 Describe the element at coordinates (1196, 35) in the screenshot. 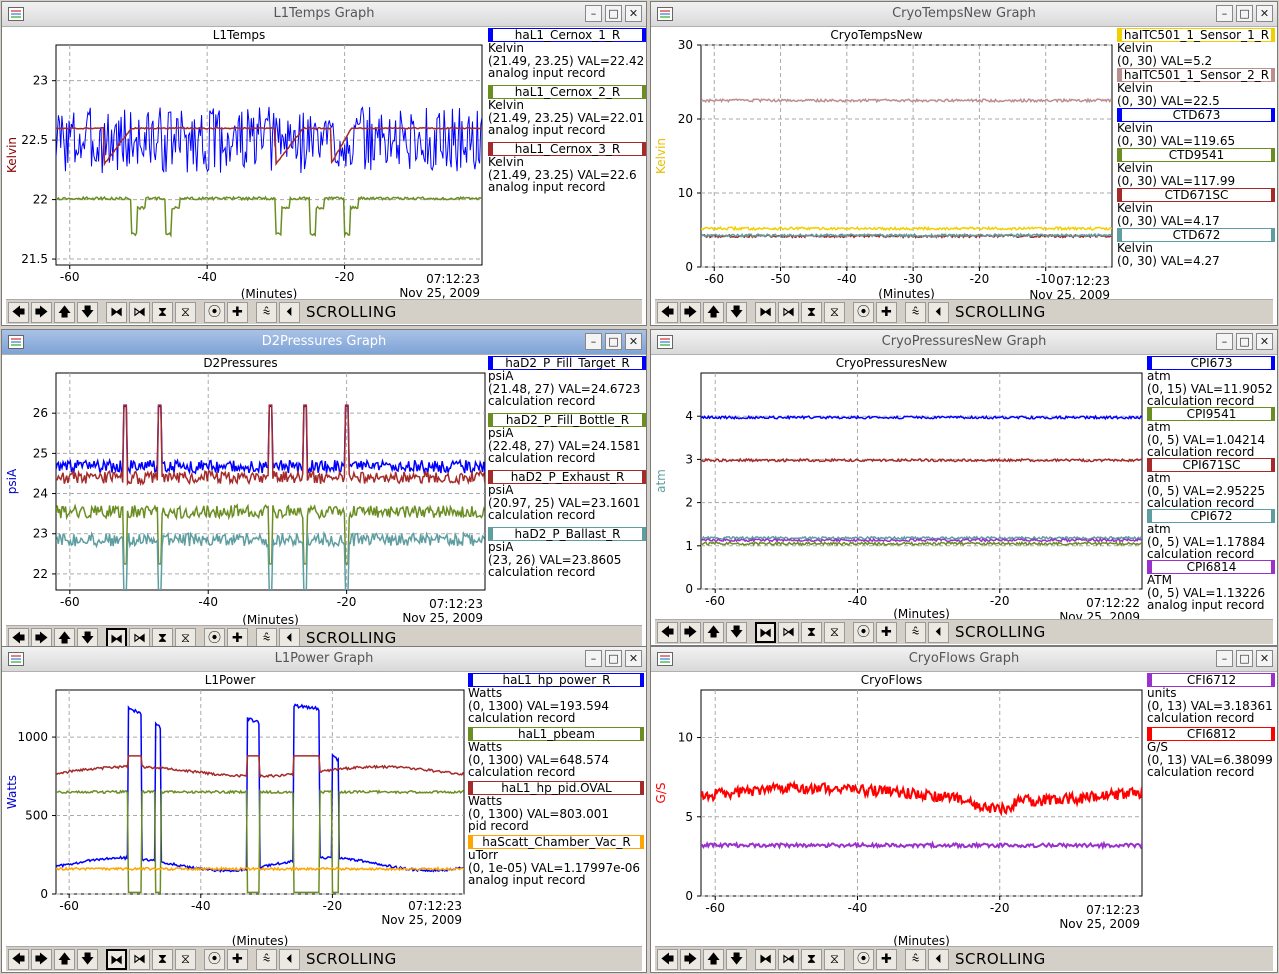

I see `legend-item-name: haITC501_1_Sensor_1_R` at that location.